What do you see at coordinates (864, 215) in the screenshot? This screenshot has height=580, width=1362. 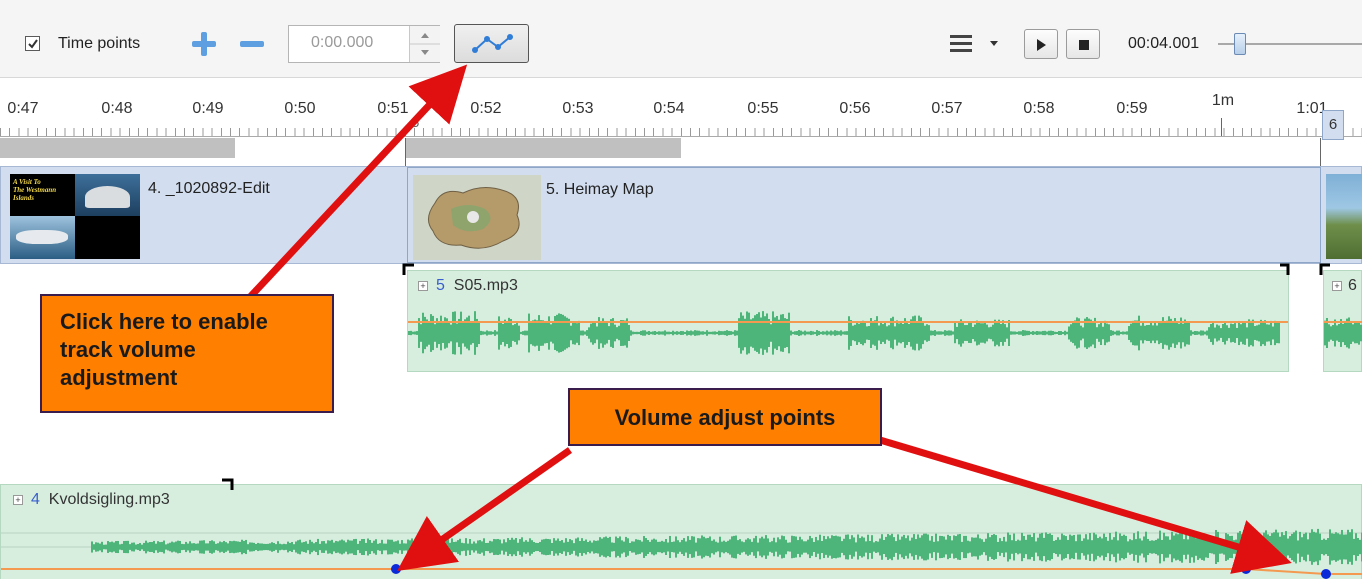 I see `video-clip: 5. Heimay Map` at bounding box center [864, 215].